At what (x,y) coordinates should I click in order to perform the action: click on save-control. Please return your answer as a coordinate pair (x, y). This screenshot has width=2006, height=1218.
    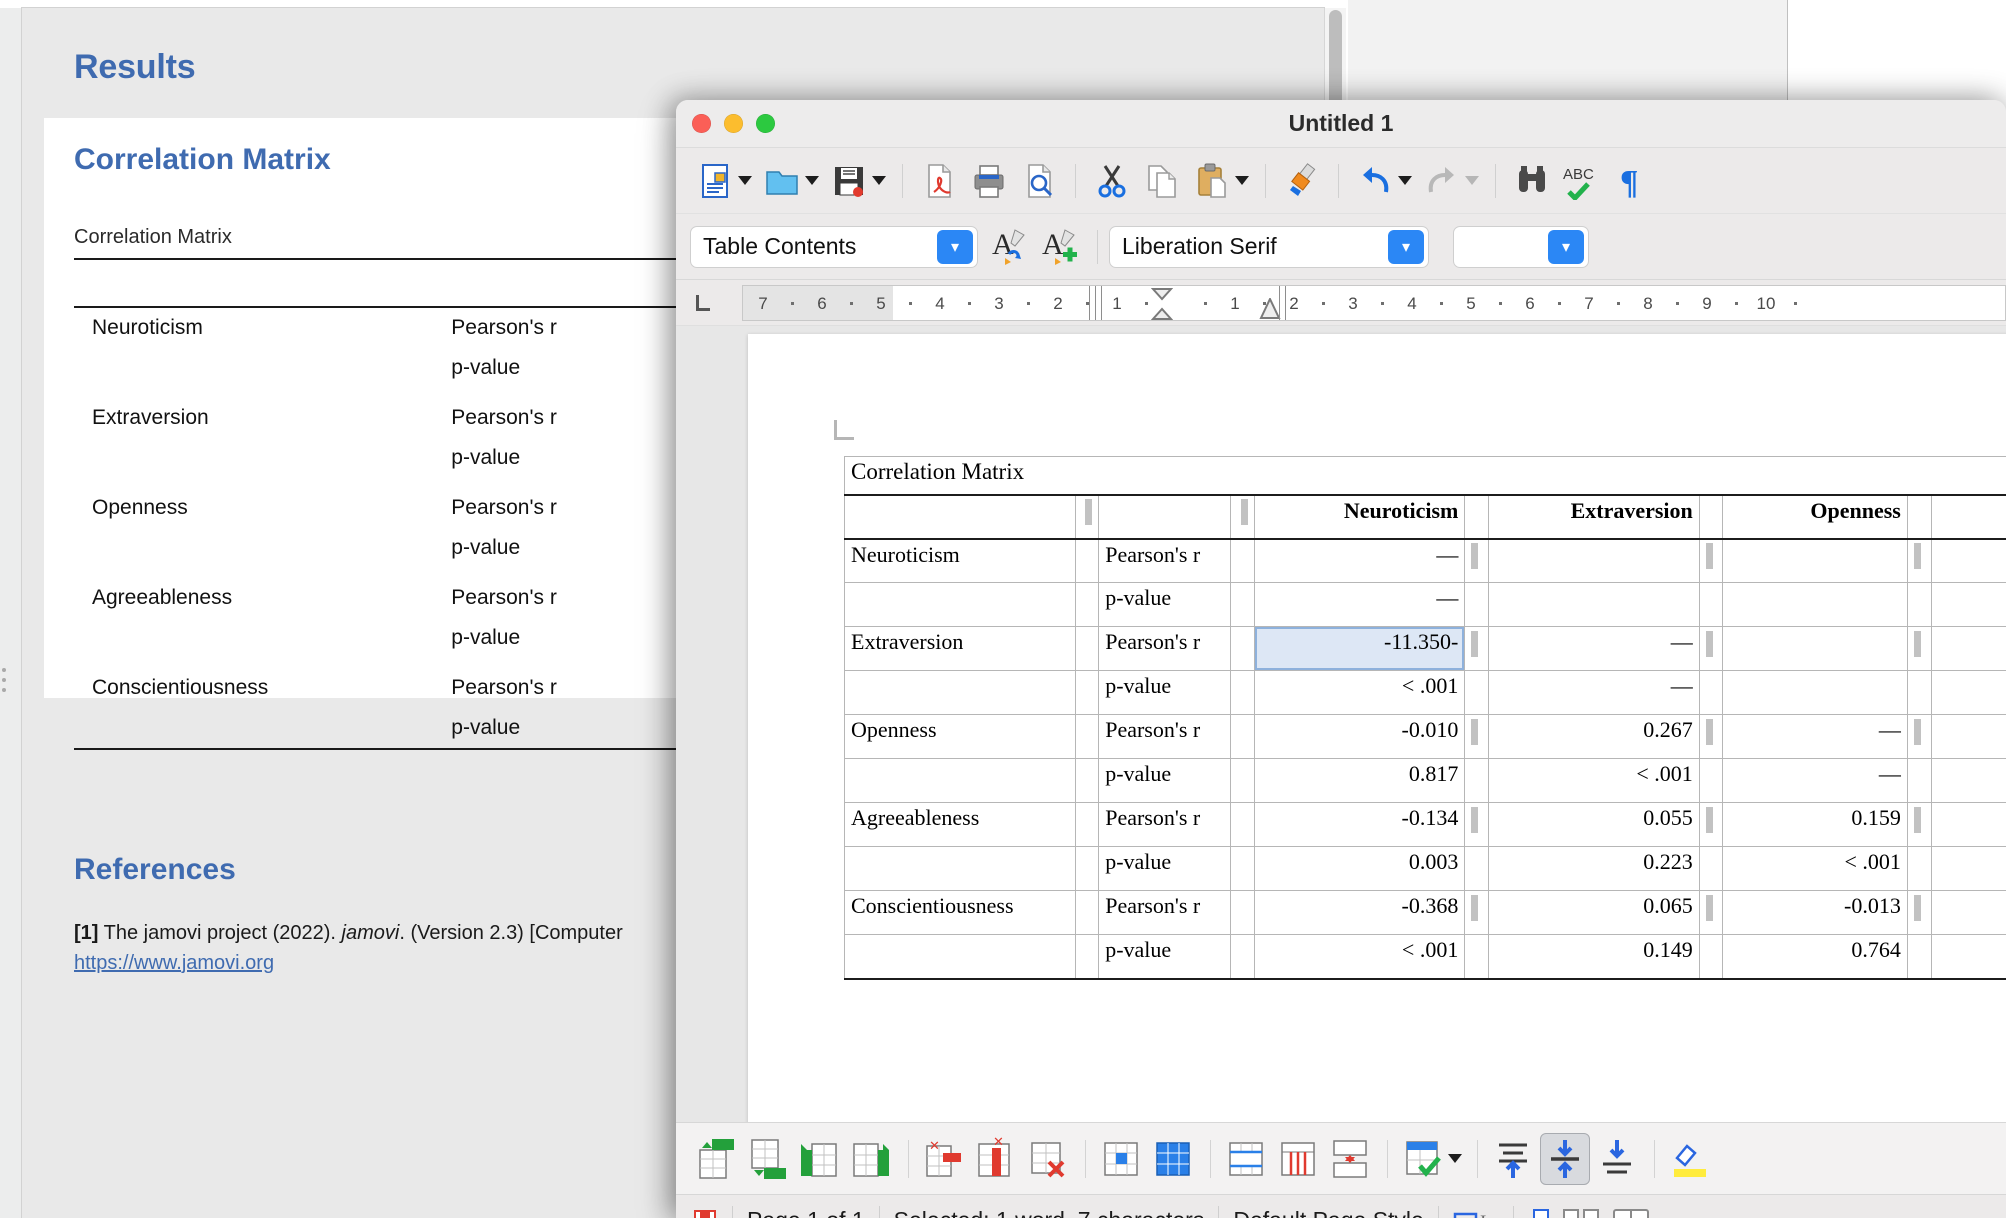
    Looking at the image, I should click on (857, 181).